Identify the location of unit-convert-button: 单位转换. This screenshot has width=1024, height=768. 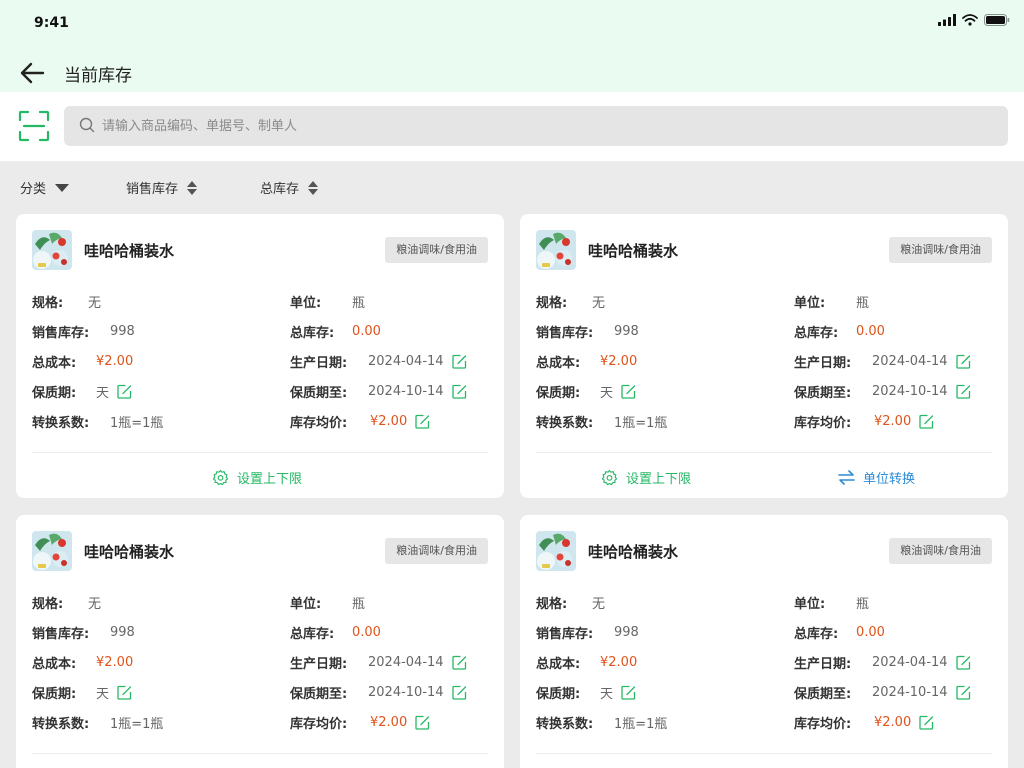
(876, 477).